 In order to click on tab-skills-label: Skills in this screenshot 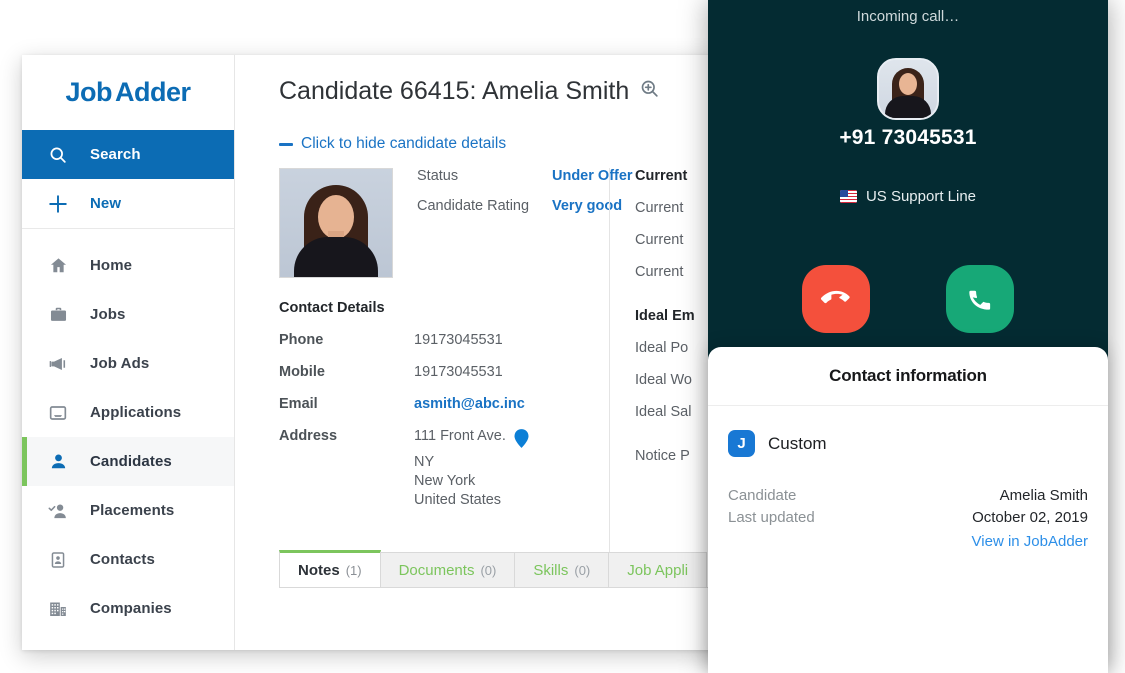, I will do `click(551, 570)`.